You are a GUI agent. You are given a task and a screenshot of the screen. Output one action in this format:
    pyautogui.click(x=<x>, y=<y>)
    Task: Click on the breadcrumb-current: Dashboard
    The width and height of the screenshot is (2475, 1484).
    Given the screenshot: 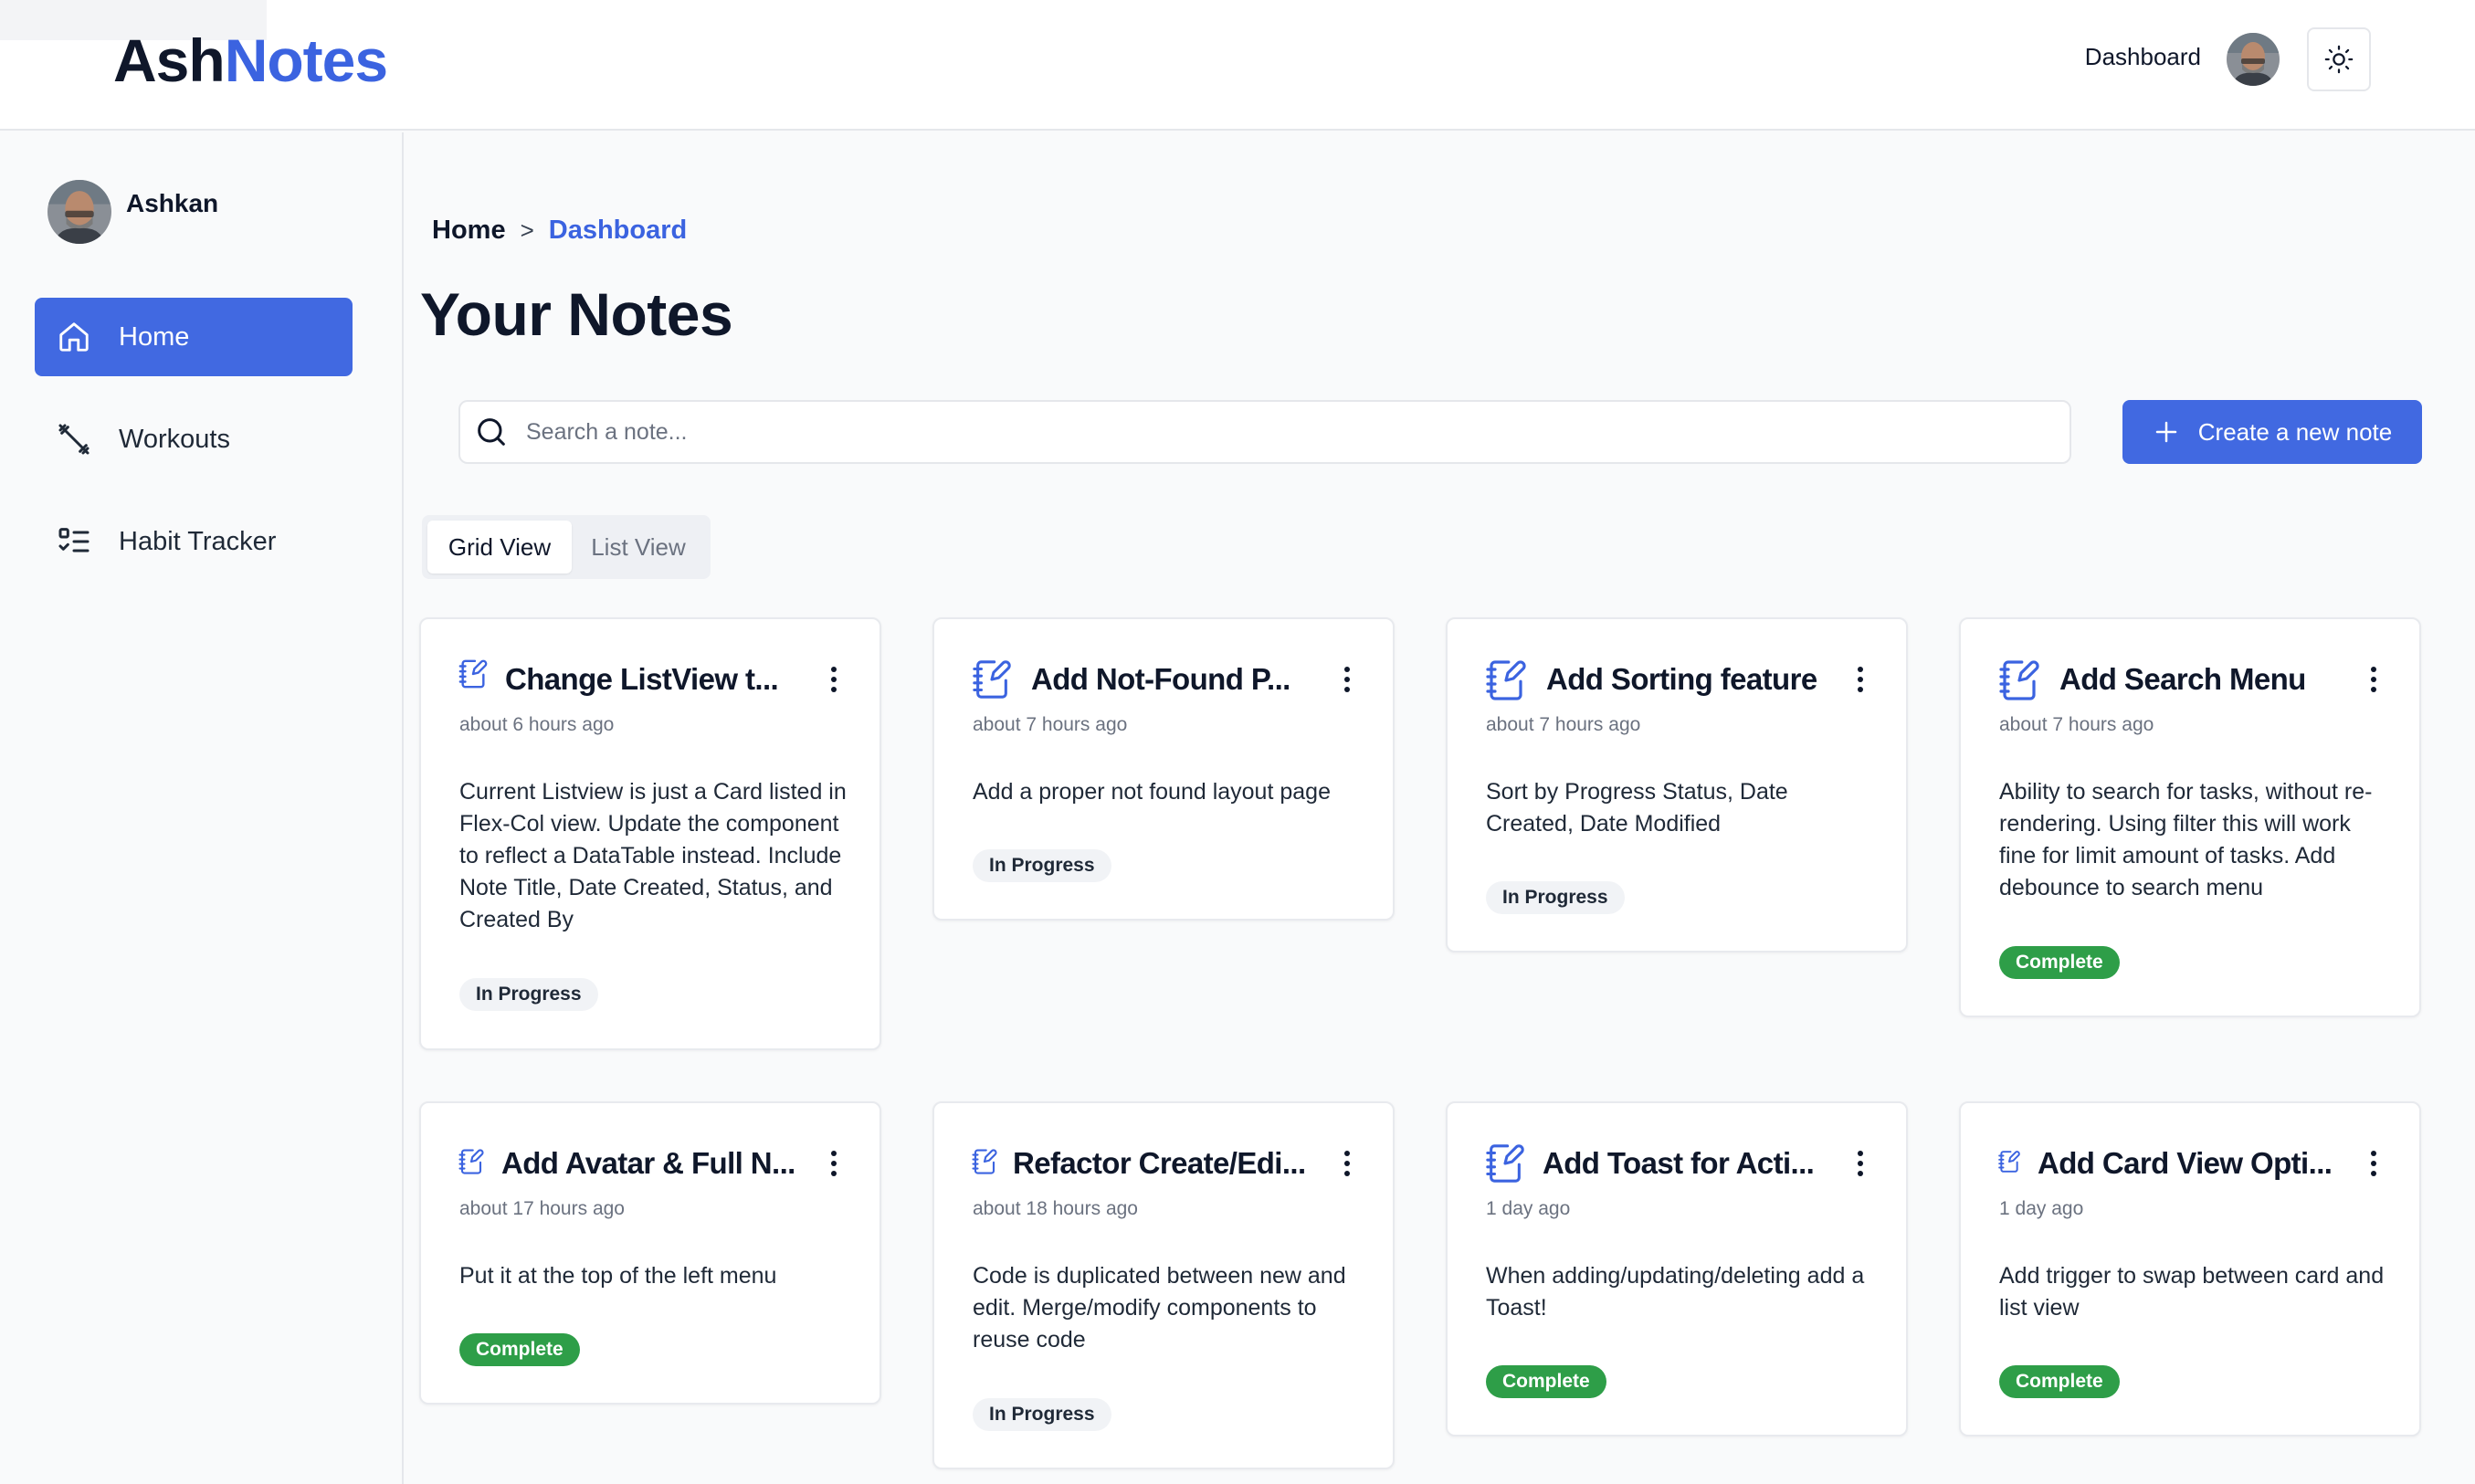 What is the action you would take?
    pyautogui.click(x=618, y=231)
    